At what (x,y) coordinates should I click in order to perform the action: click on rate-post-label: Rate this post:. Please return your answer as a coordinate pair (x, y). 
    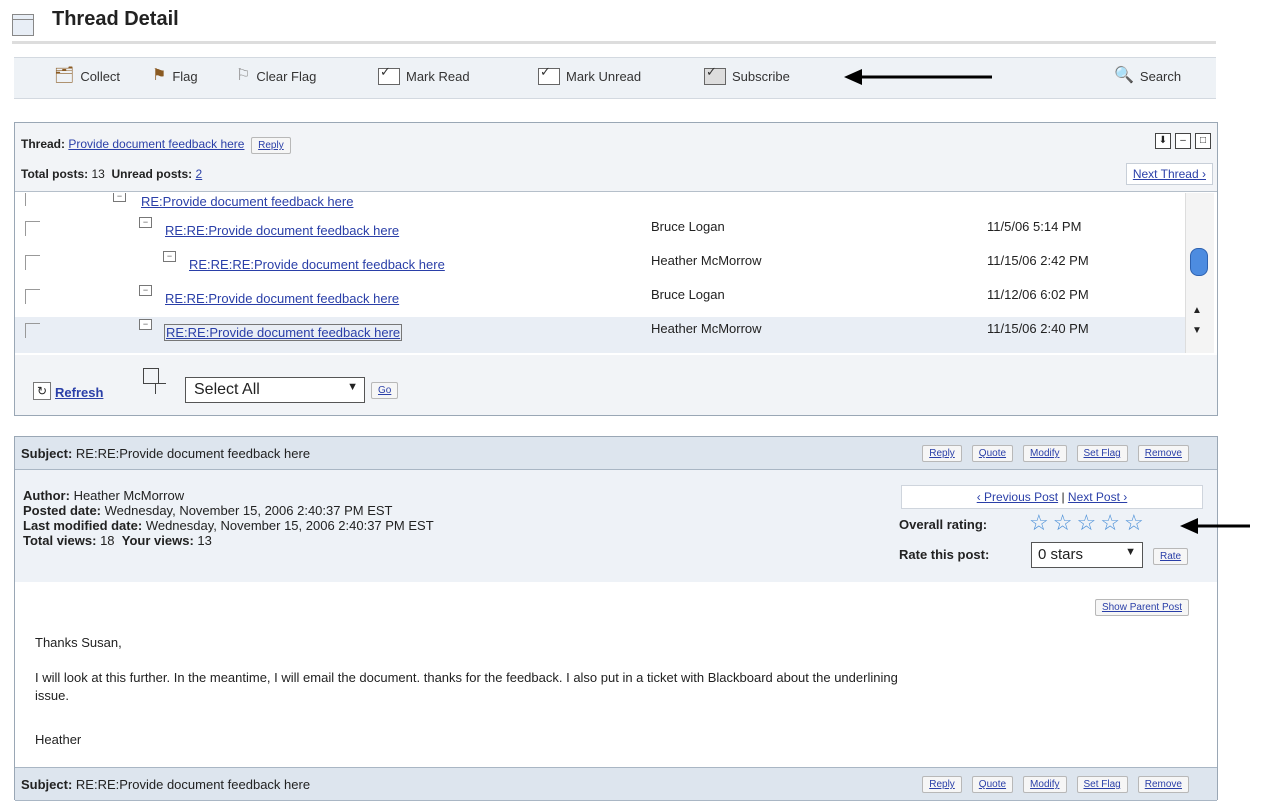
    Looking at the image, I should click on (944, 554).